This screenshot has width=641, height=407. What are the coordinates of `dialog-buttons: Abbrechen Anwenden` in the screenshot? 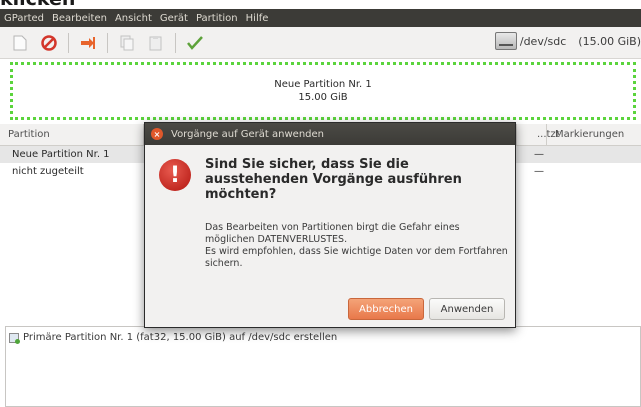 It's located at (424, 309).